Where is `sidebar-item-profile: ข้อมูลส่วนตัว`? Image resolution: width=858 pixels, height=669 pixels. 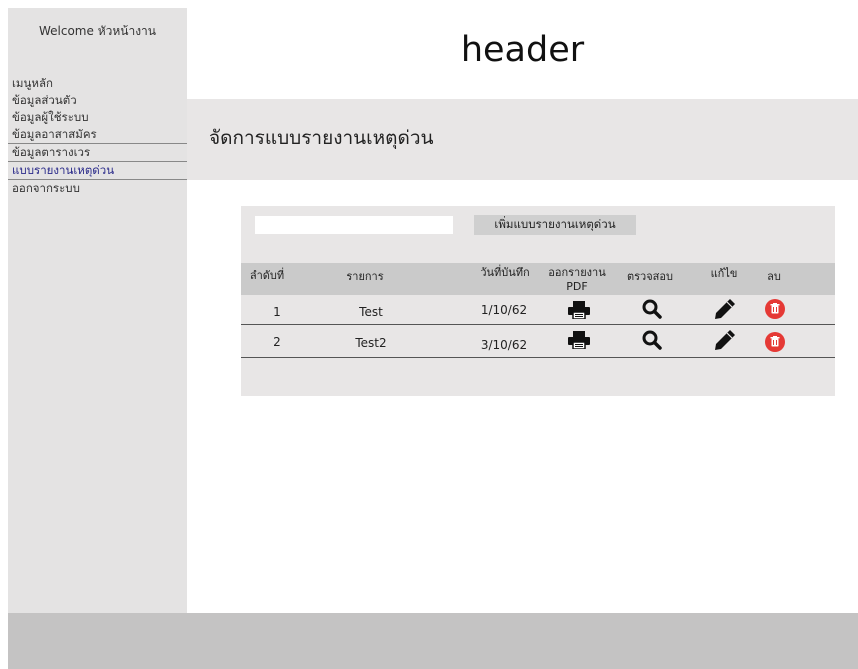
sidebar-item-profile: ข้อมูลส่วนตัว is located at coordinates (97, 100).